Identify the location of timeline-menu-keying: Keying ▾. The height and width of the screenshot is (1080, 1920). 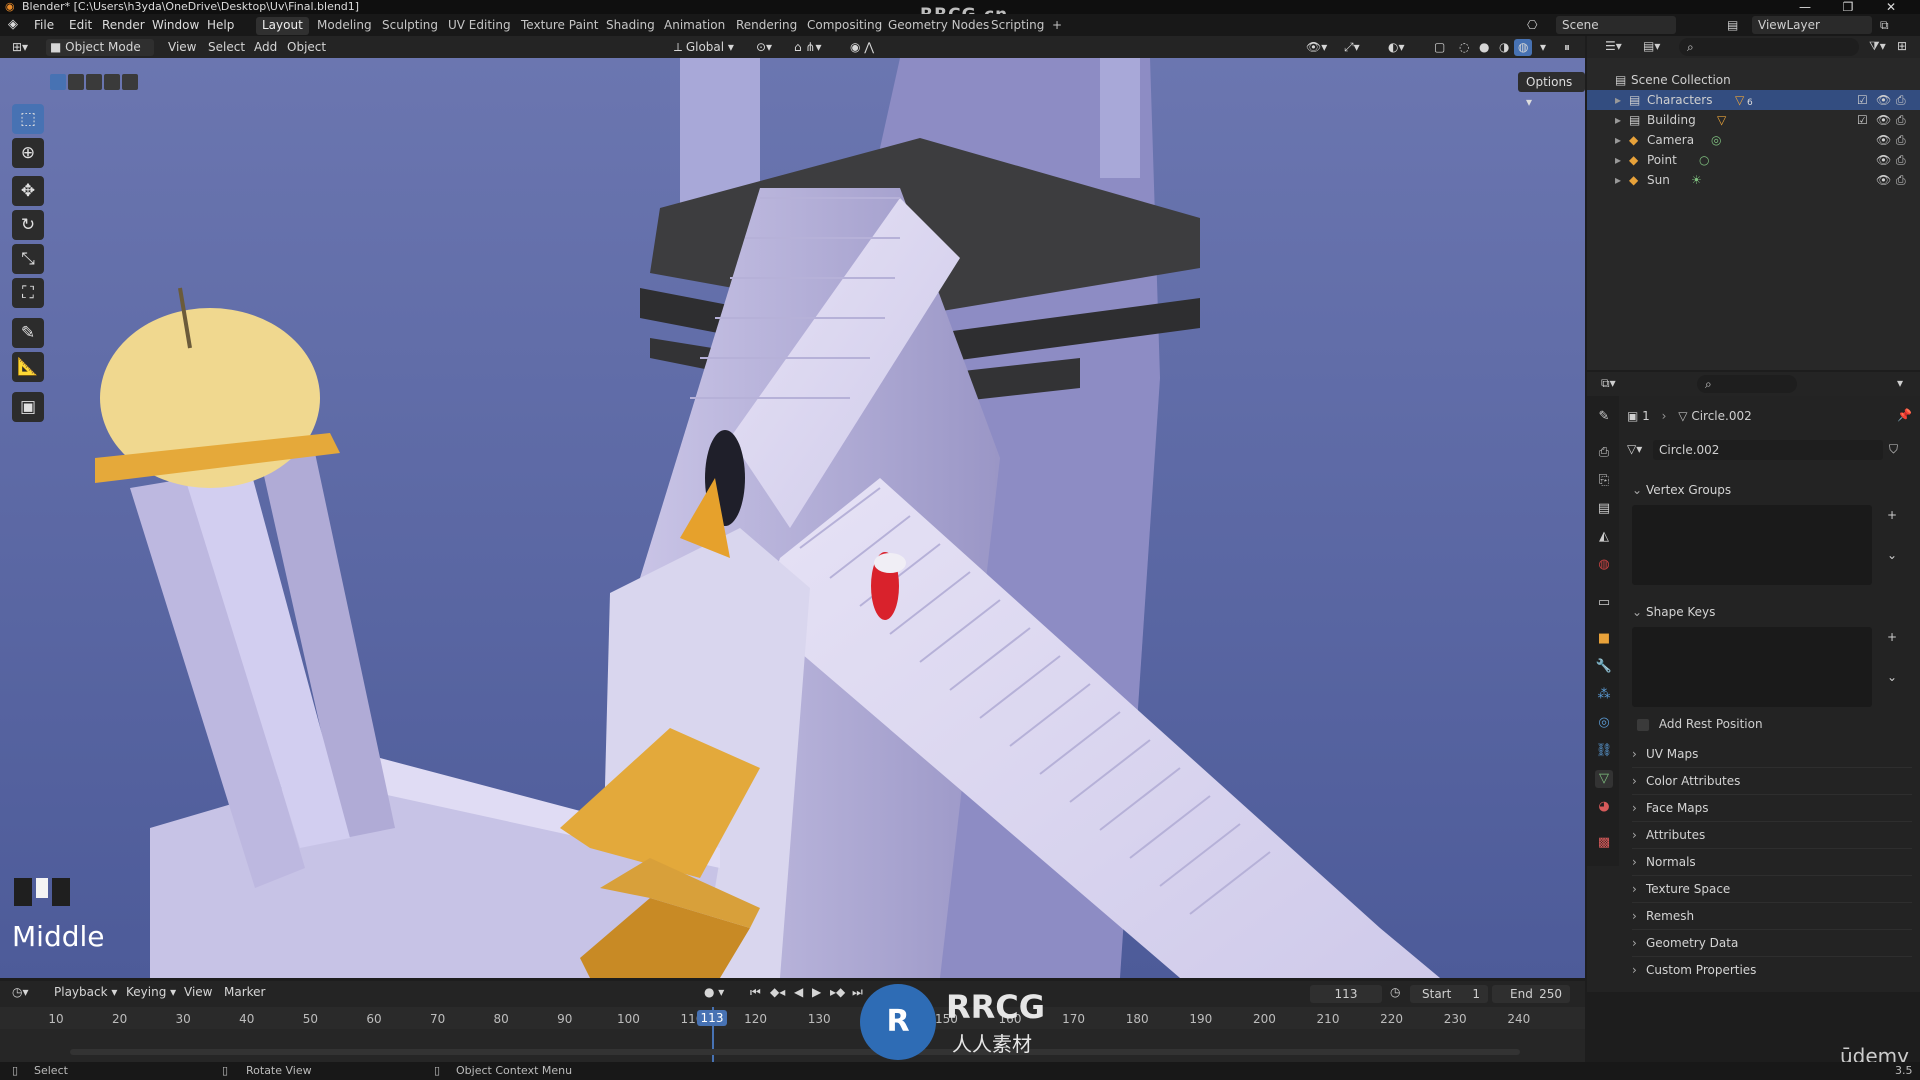
(151, 992).